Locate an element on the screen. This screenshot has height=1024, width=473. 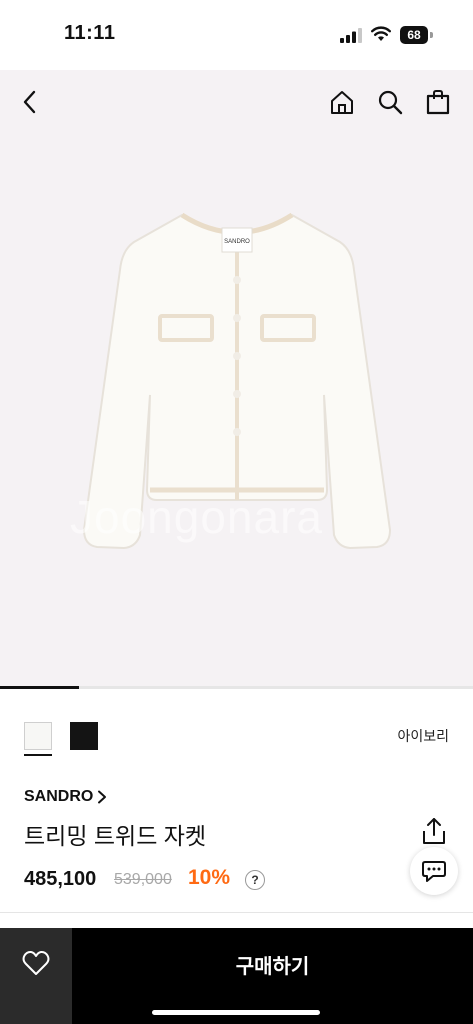
home-icon is located at coordinates (342, 102).